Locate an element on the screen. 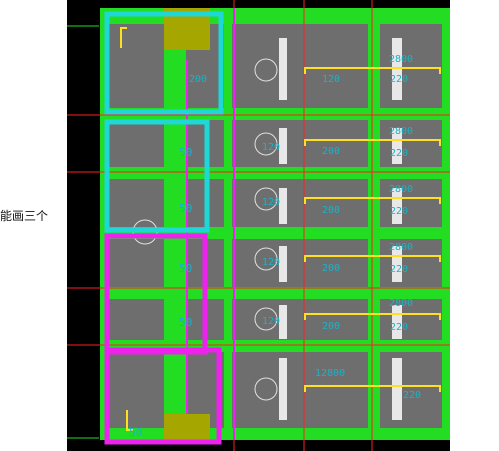 The height and width of the screenshot is (451, 499). yellow-block-bottom is located at coordinates (187, 427).